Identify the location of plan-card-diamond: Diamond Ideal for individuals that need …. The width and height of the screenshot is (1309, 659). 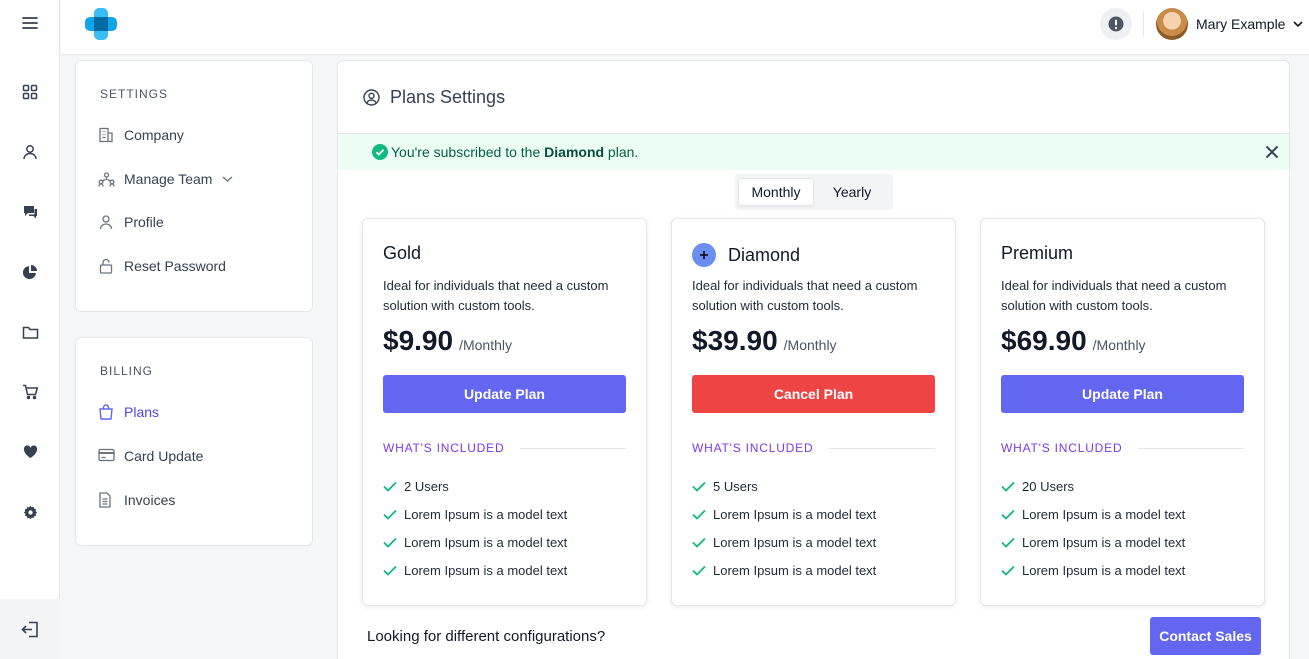
(813, 412).